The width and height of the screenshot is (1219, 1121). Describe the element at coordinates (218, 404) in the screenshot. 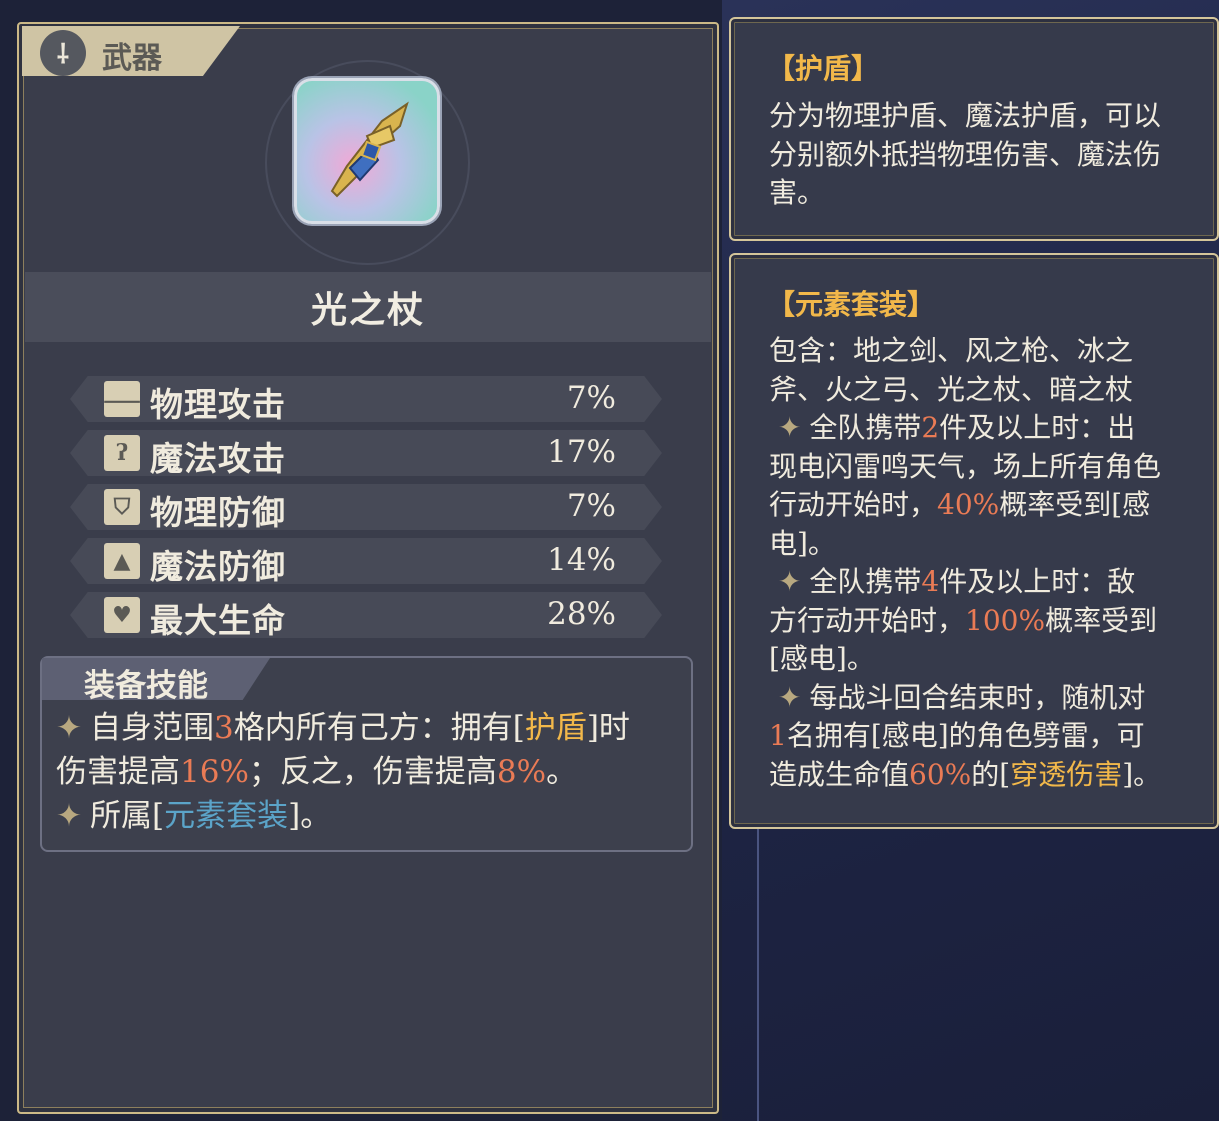

I see `stat-name: 物理攻击` at that location.